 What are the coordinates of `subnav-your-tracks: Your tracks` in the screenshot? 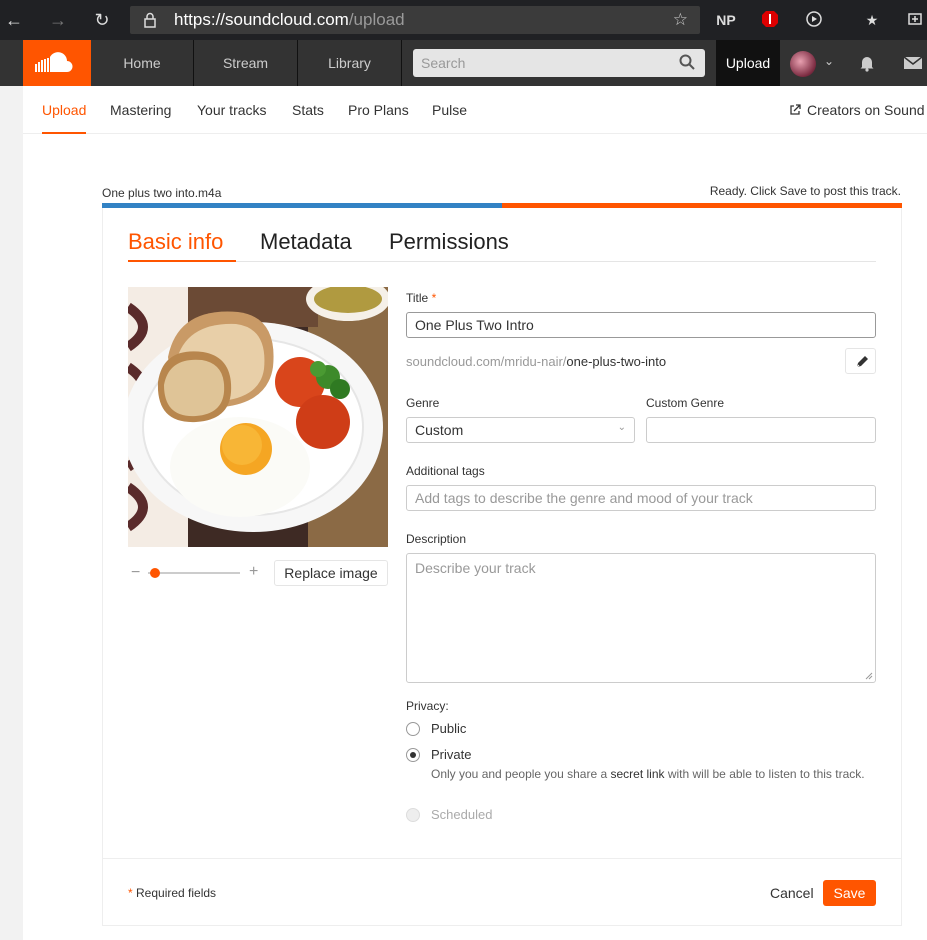 It's located at (232, 110).